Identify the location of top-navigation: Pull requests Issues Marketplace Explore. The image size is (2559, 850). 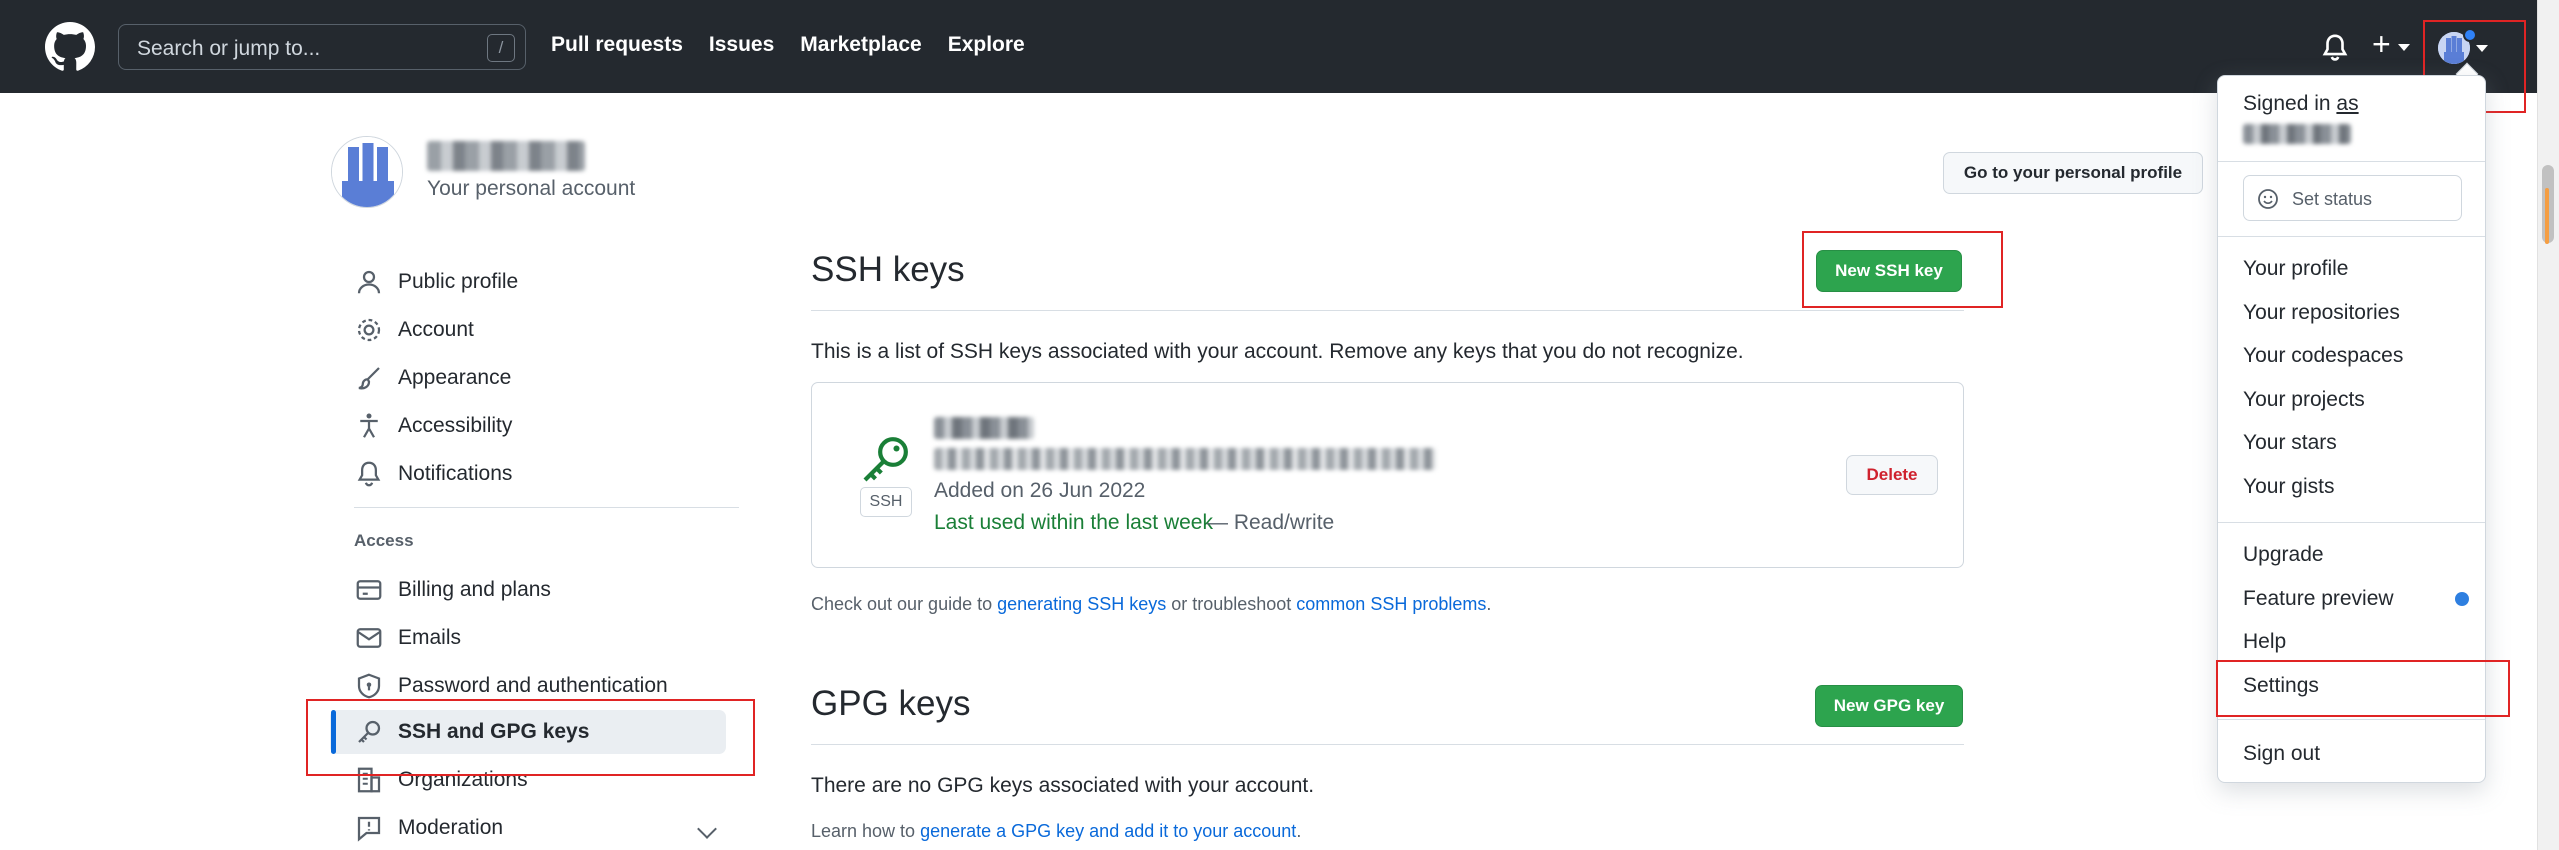
(801, 45).